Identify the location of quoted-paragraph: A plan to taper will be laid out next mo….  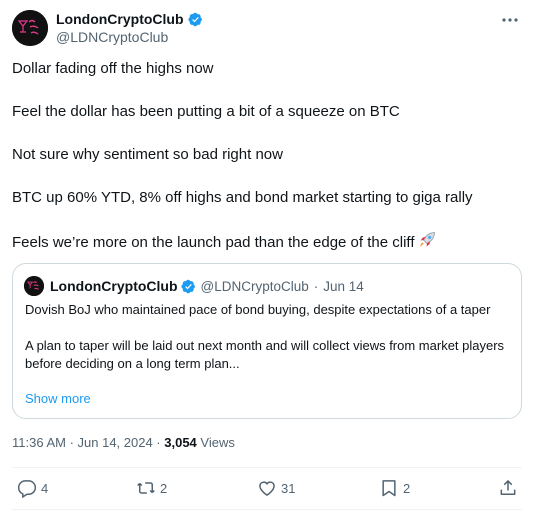
(265, 354).